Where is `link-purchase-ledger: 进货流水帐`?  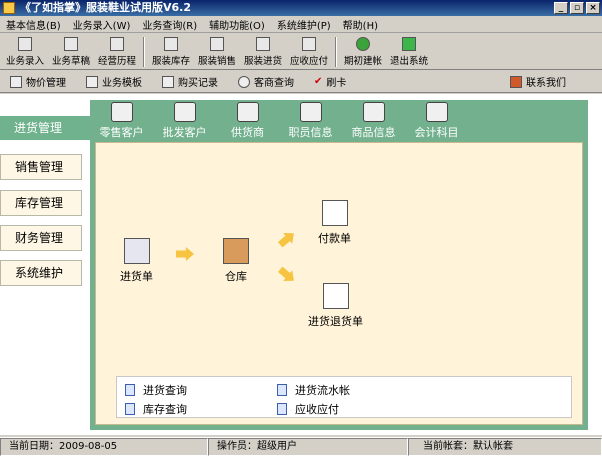
link-purchase-ledger: 进货流水帐 is located at coordinates (313, 390).